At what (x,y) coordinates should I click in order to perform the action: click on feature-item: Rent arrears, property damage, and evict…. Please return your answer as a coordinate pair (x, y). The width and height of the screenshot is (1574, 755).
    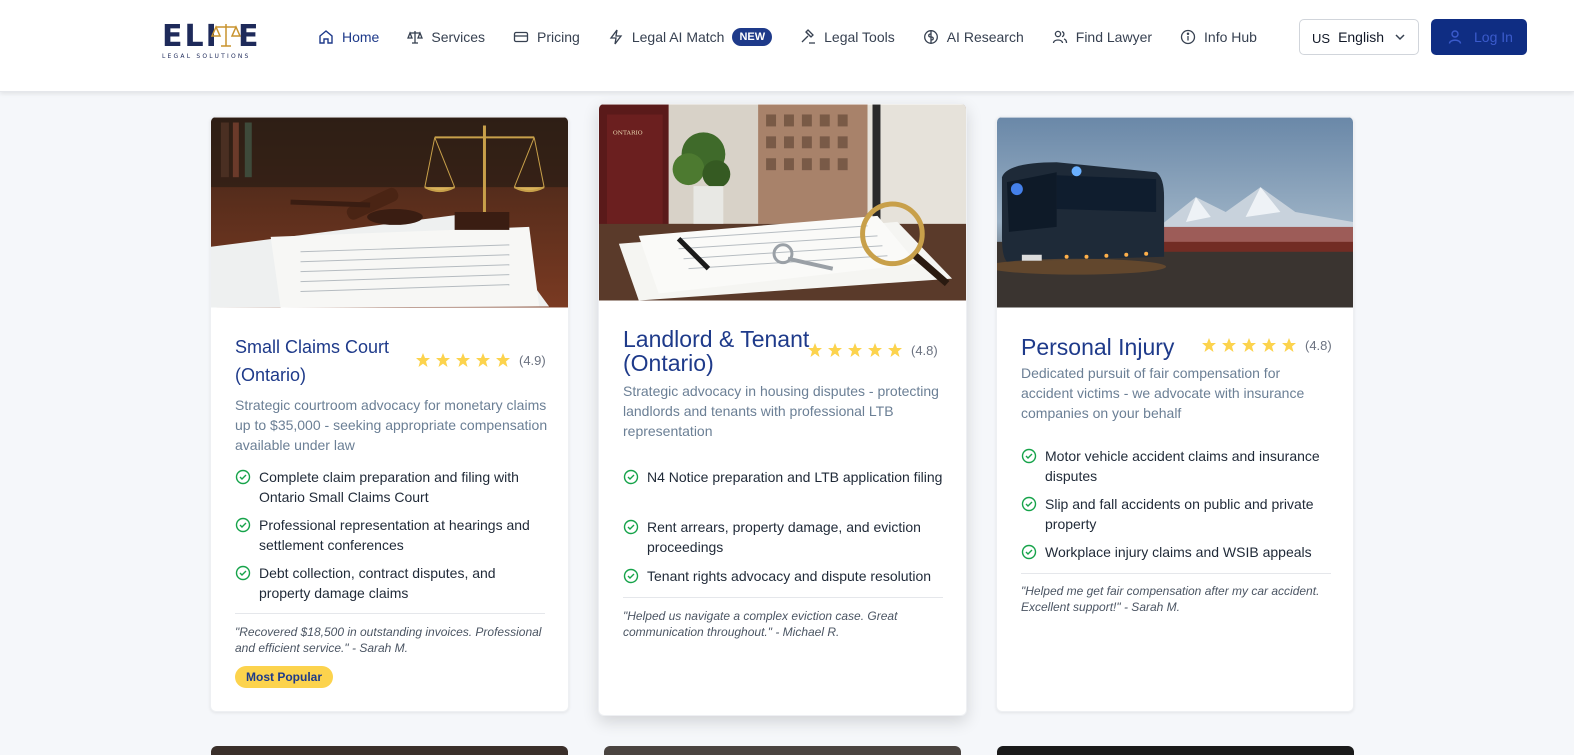
    Looking at the image, I should click on (783, 537).